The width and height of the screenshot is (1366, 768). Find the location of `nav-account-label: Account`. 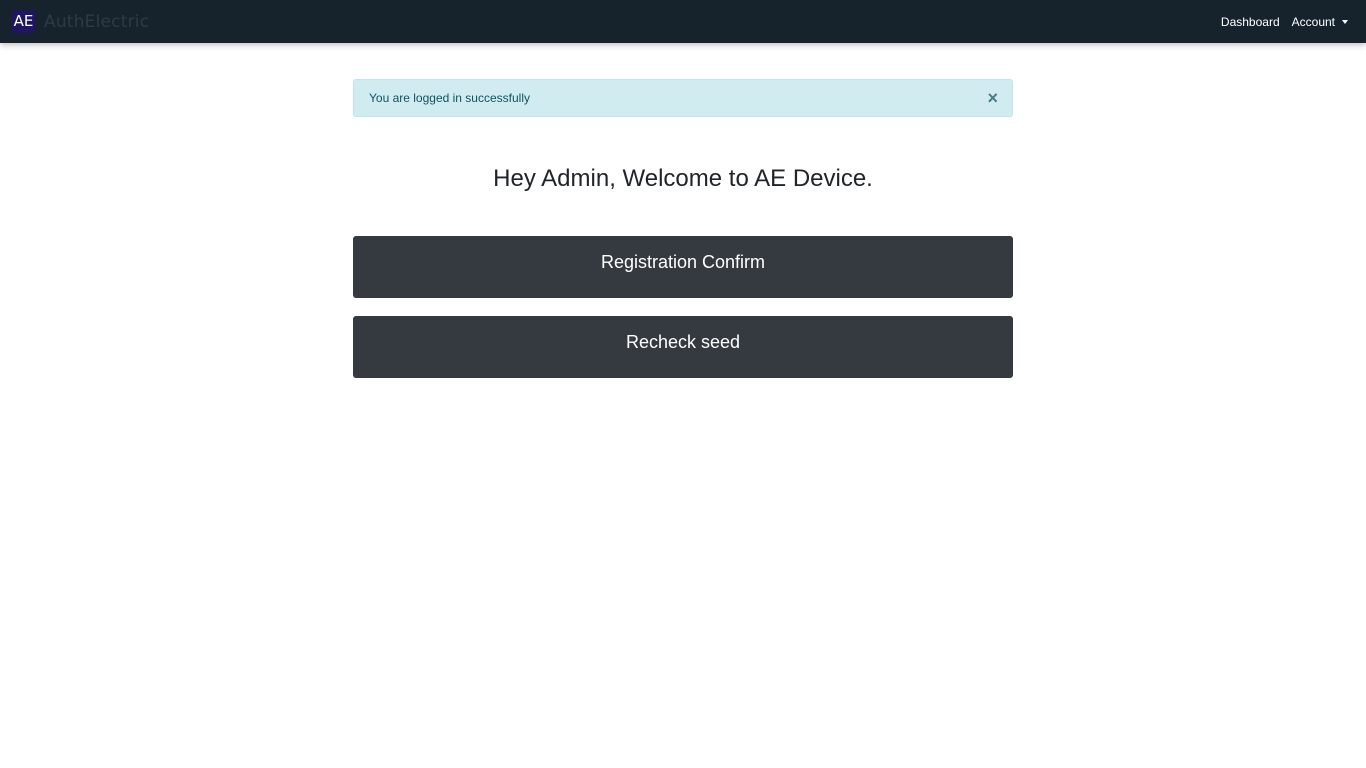

nav-account-label: Account is located at coordinates (1313, 21).